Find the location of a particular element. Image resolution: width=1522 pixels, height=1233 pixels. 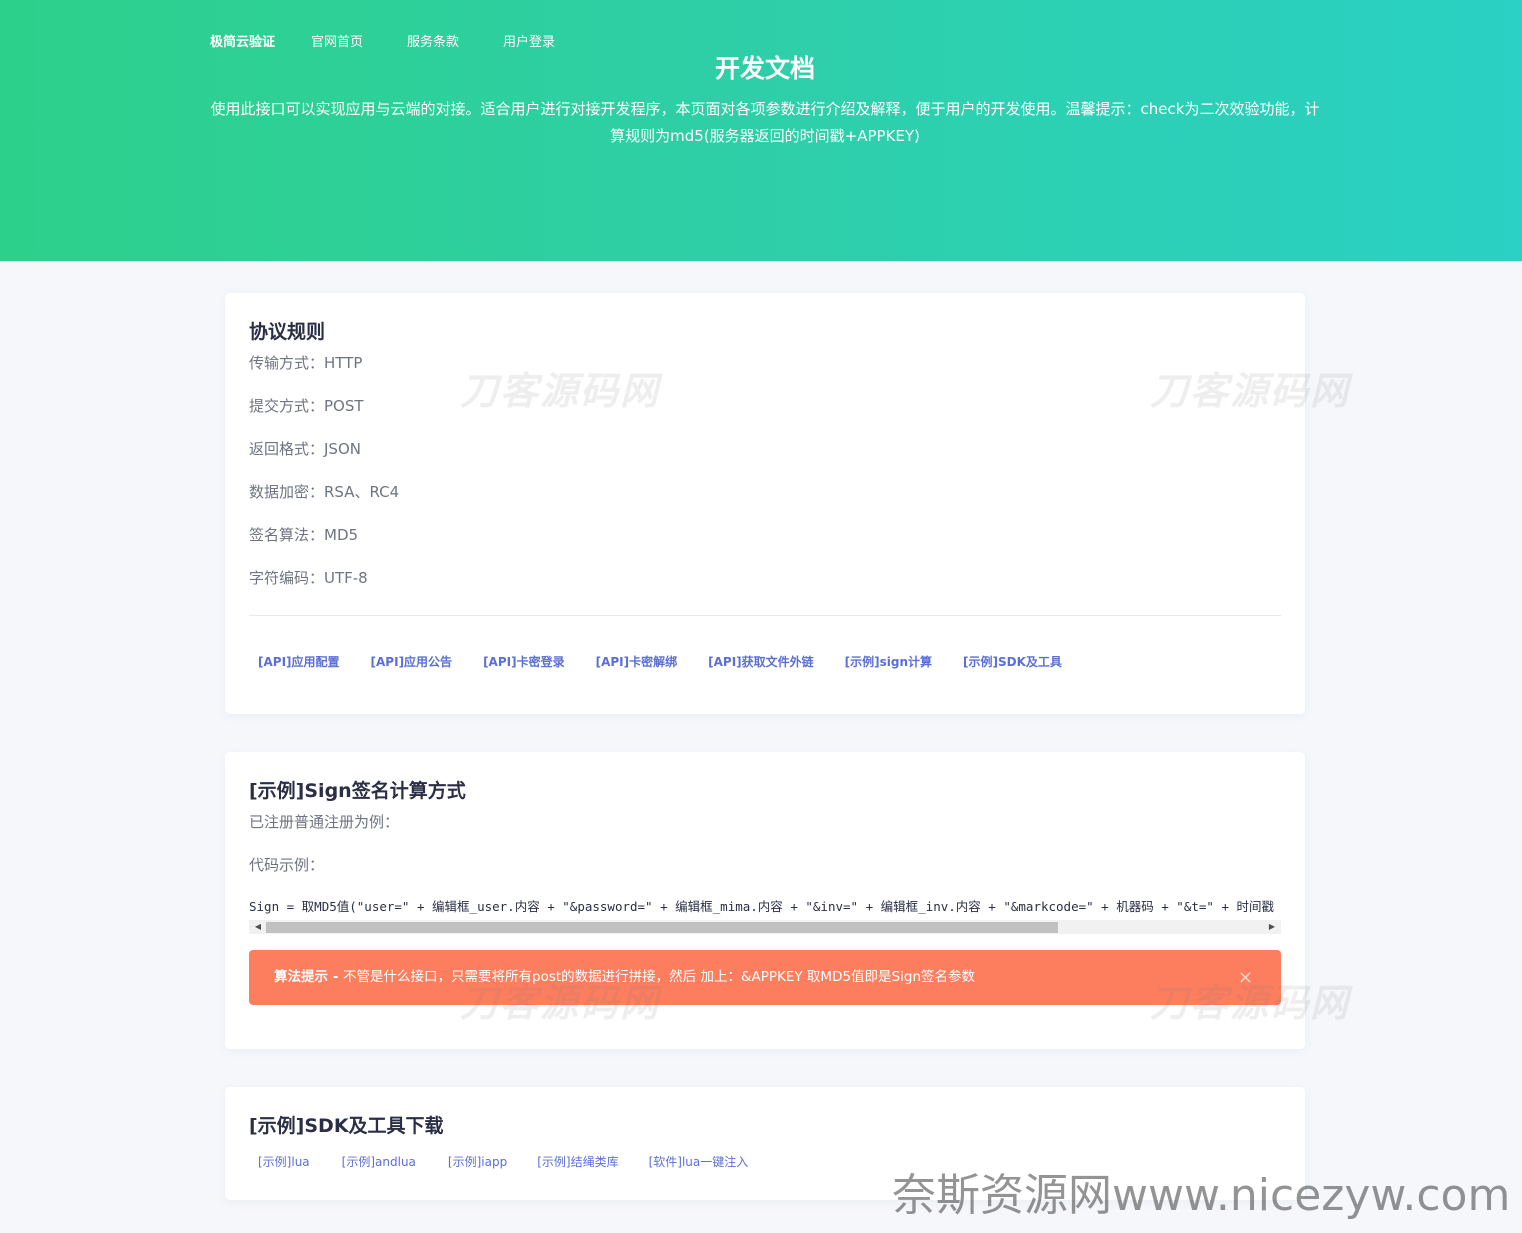

sign-title: [示例]Sign签名计算方式 is located at coordinates (357, 791).